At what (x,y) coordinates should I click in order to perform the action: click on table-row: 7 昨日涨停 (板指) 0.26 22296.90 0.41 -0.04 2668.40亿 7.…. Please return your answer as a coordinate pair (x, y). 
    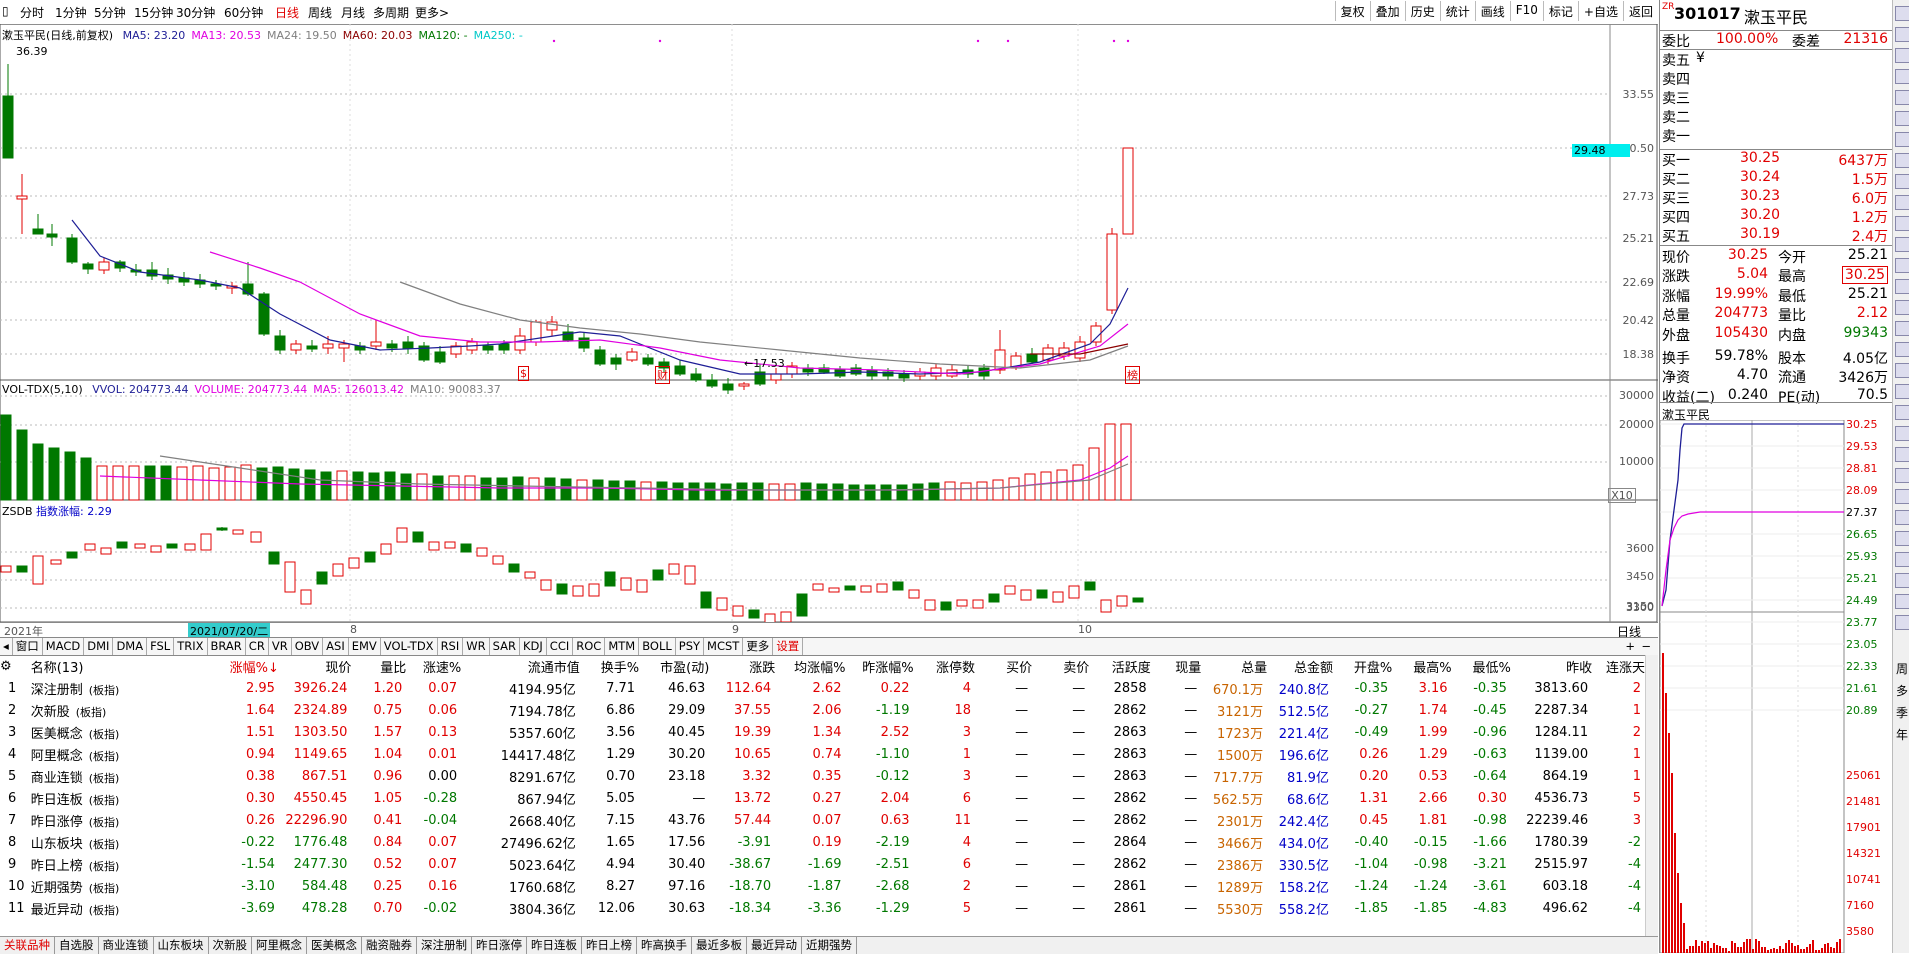
    Looking at the image, I should click on (822, 820).